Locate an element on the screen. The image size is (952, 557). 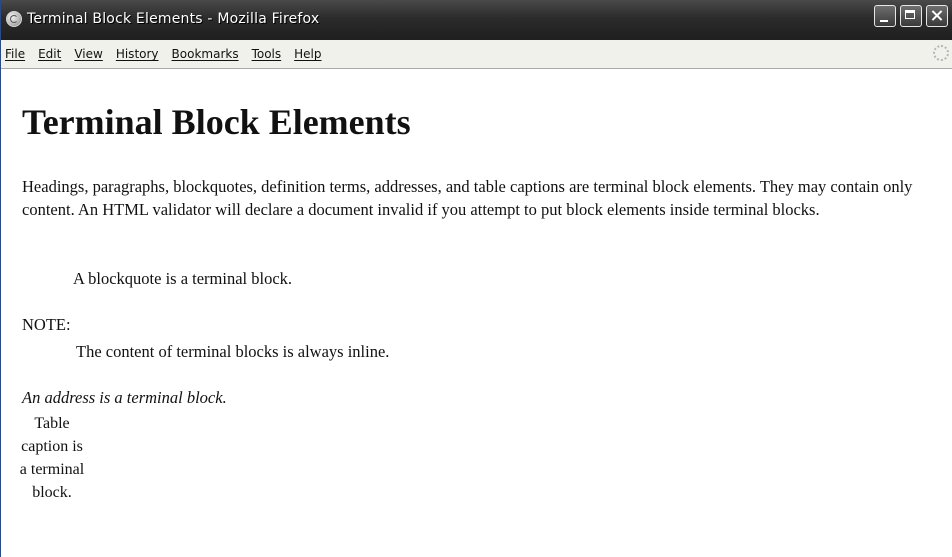
menu-tools: Tools is located at coordinates (267, 54).